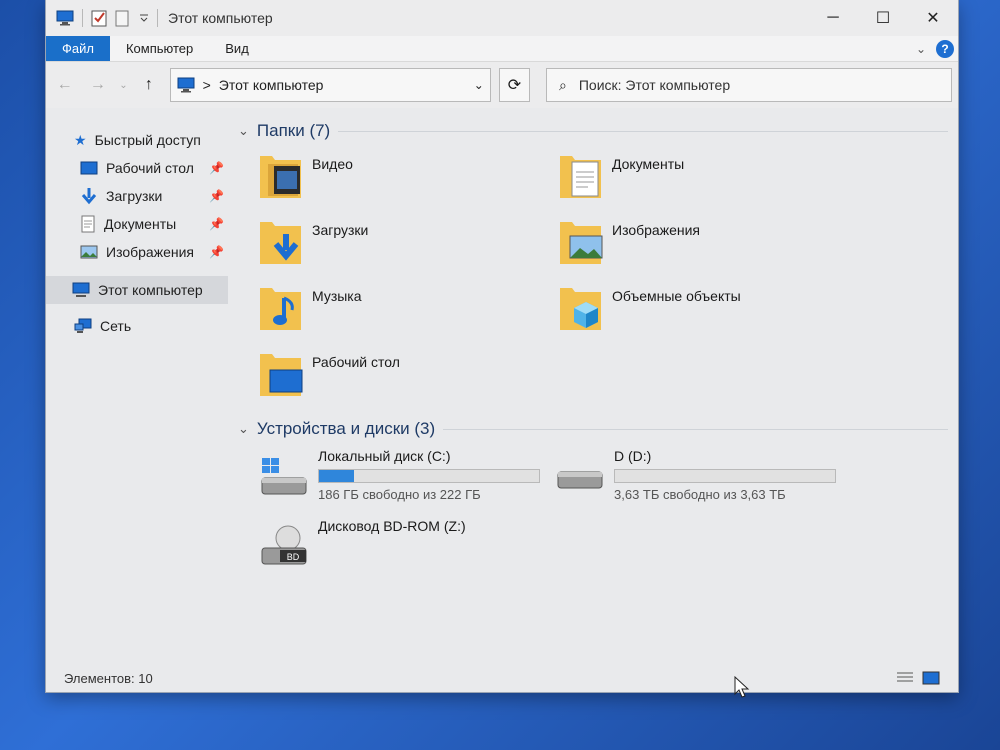 This screenshot has height=750, width=1000. I want to click on sidebar-item-label: Быстрый доступ, so click(147, 140).